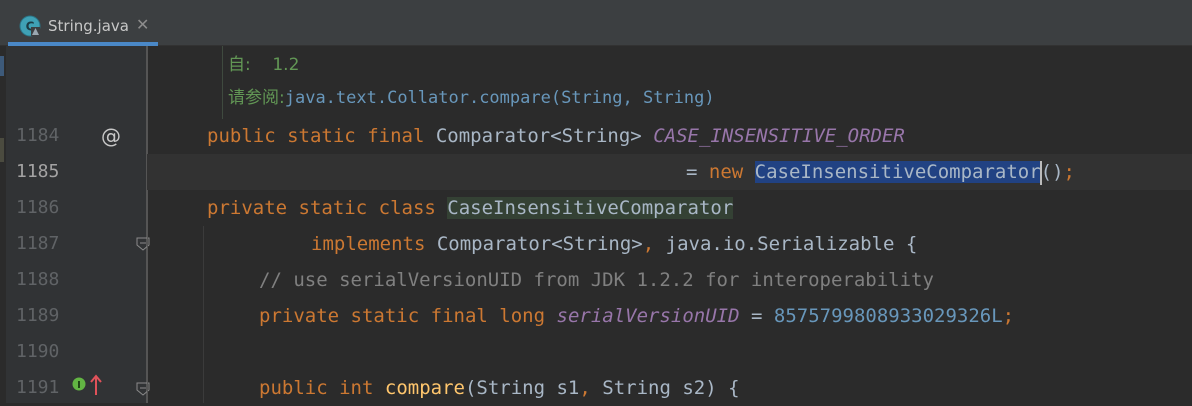 The image size is (1192, 406). I want to click on gutter-divider, so click(147, 224).